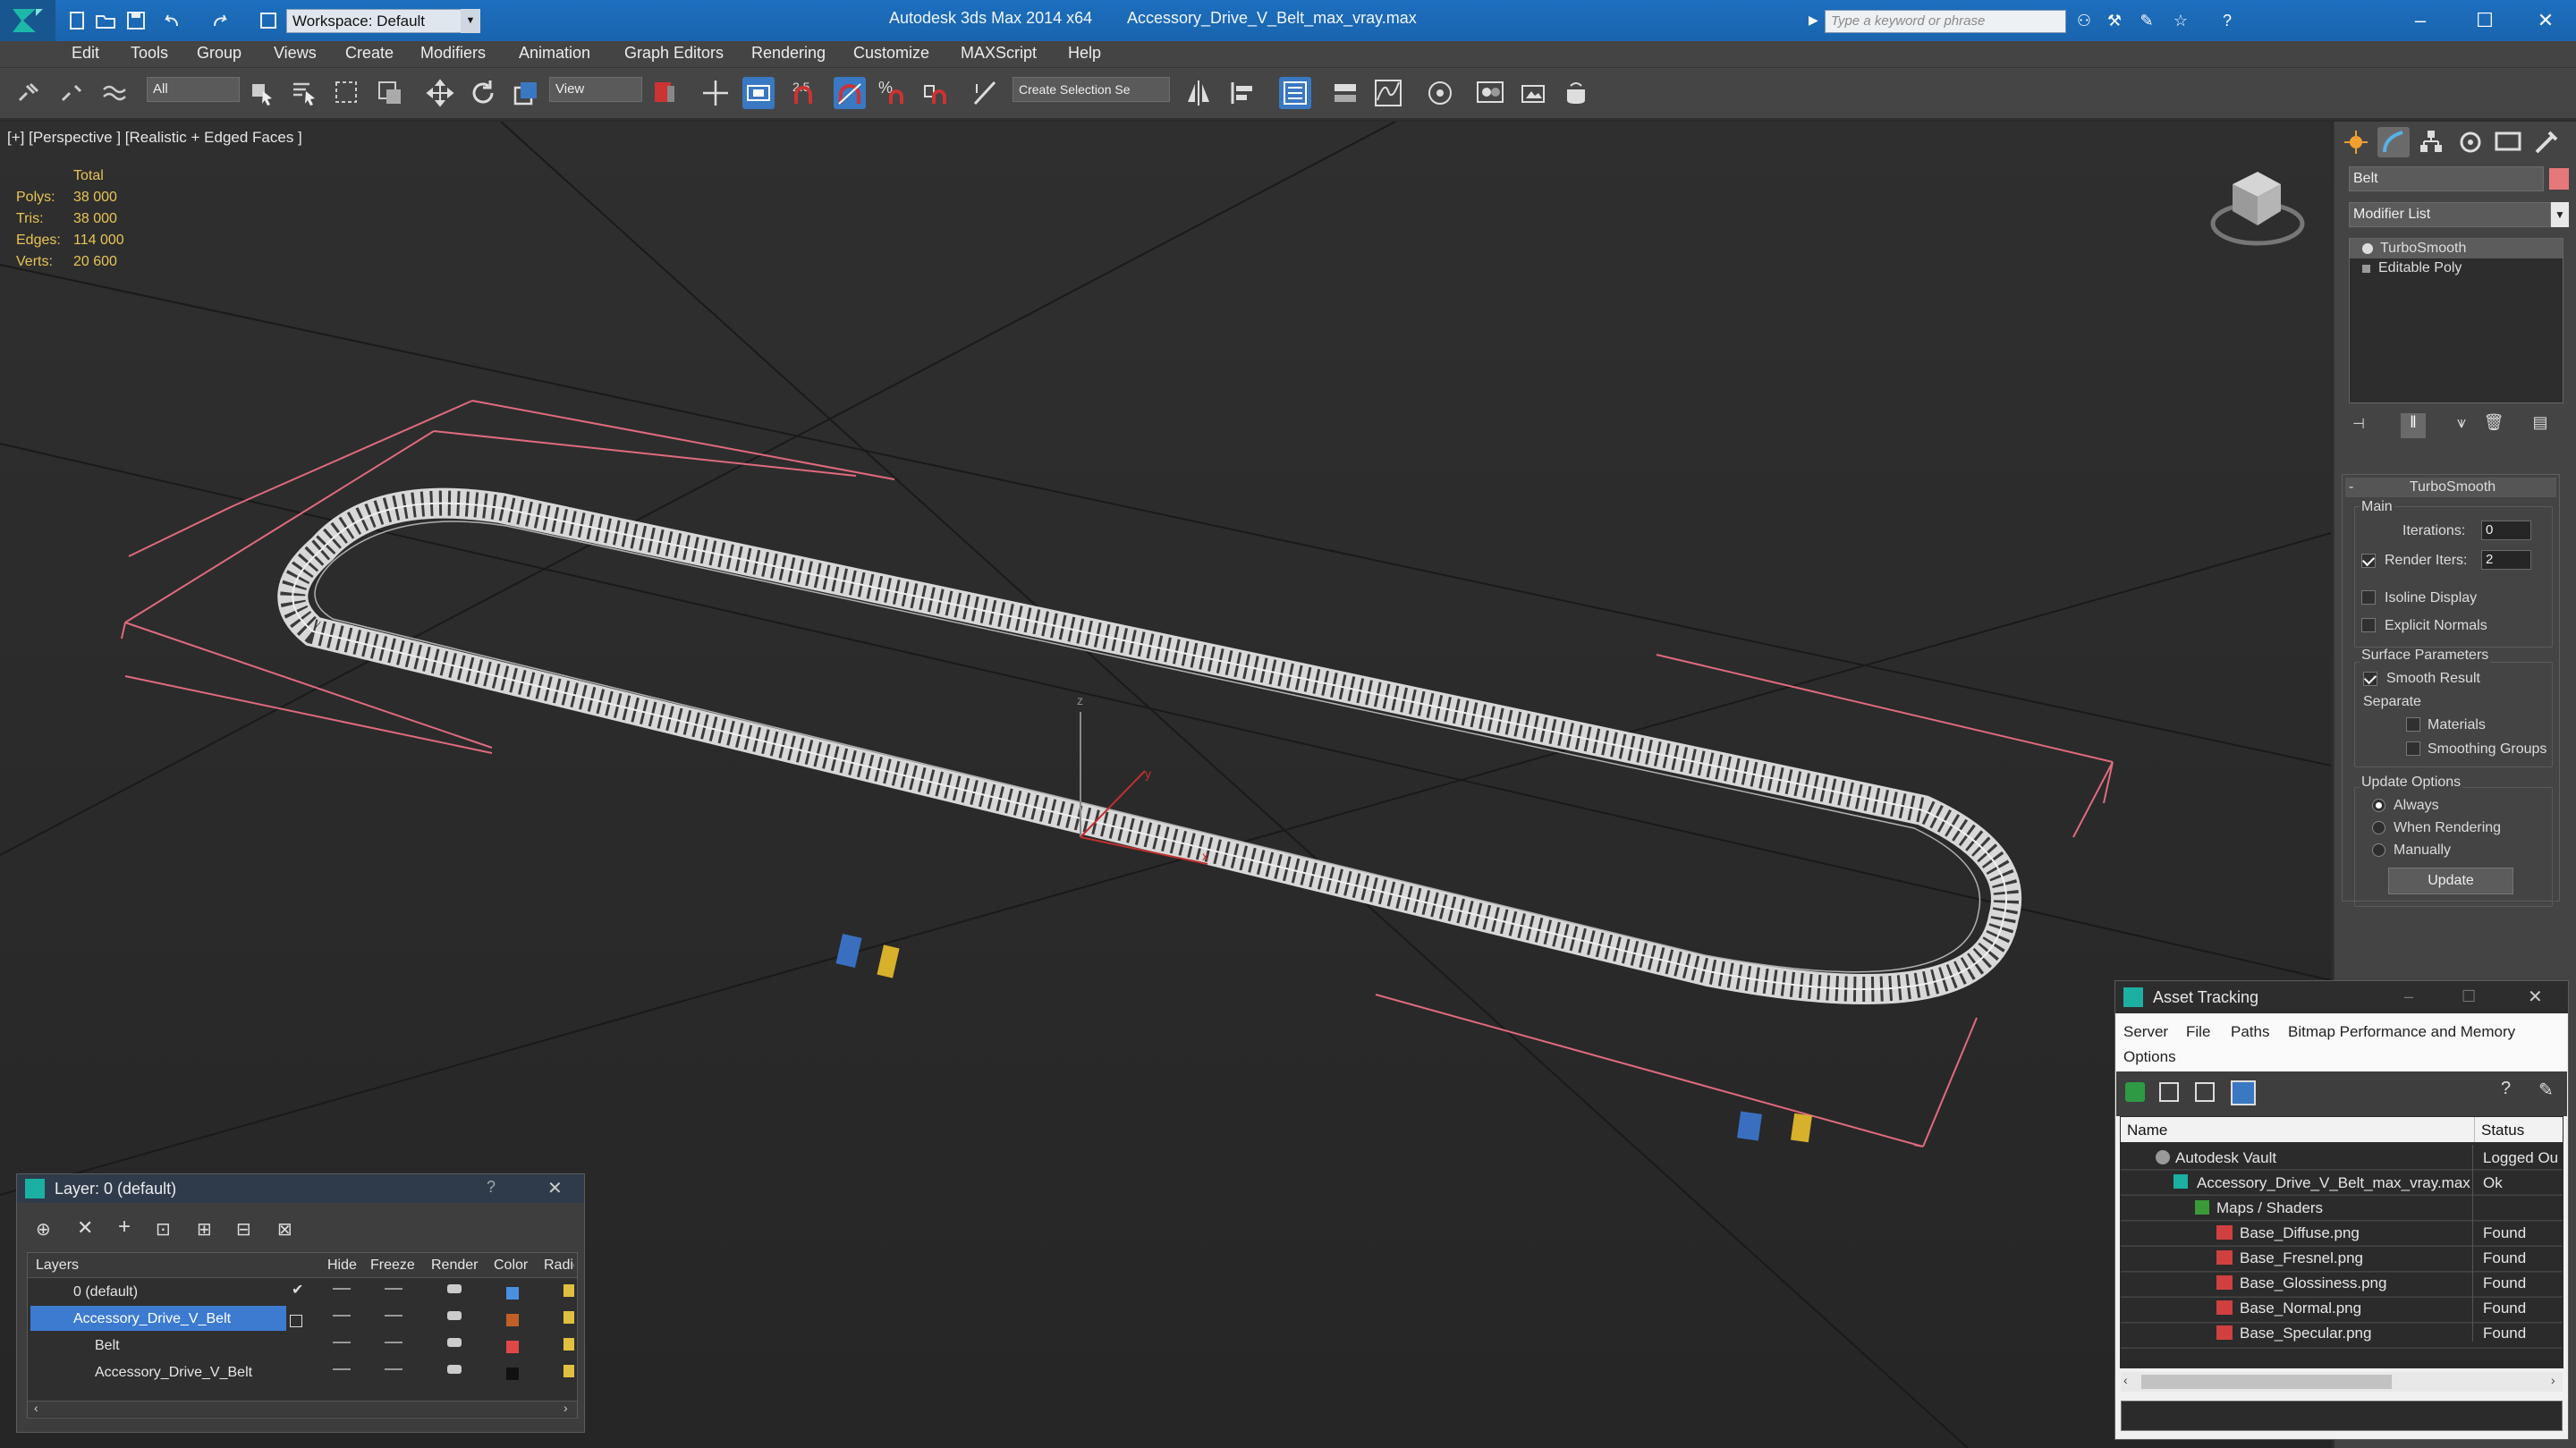 This screenshot has width=2576, height=1448. I want to click on unlink-selection-icon, so click(71, 93).